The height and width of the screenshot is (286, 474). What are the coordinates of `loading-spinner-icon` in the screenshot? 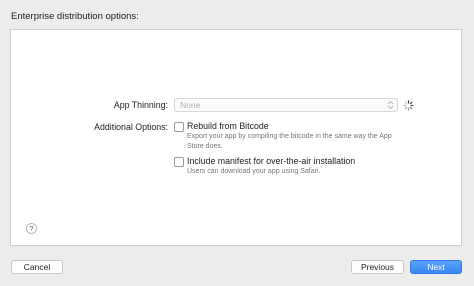 It's located at (408, 105).